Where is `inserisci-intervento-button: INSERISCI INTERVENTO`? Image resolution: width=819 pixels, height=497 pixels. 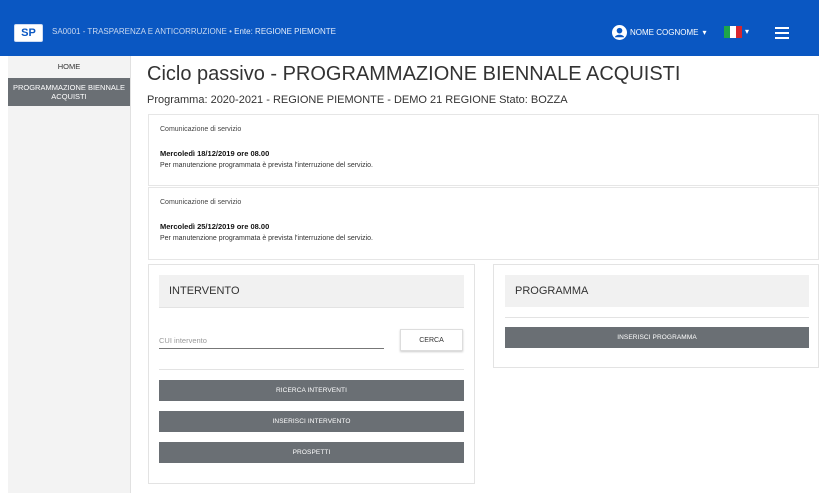 inserisci-intervento-button: INSERISCI INTERVENTO is located at coordinates (311, 421).